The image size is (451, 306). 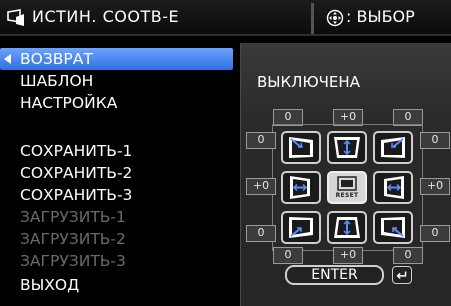 I want to click on menu-item-label: ЗАГРУЗИТЬ-3, so click(x=73, y=261).